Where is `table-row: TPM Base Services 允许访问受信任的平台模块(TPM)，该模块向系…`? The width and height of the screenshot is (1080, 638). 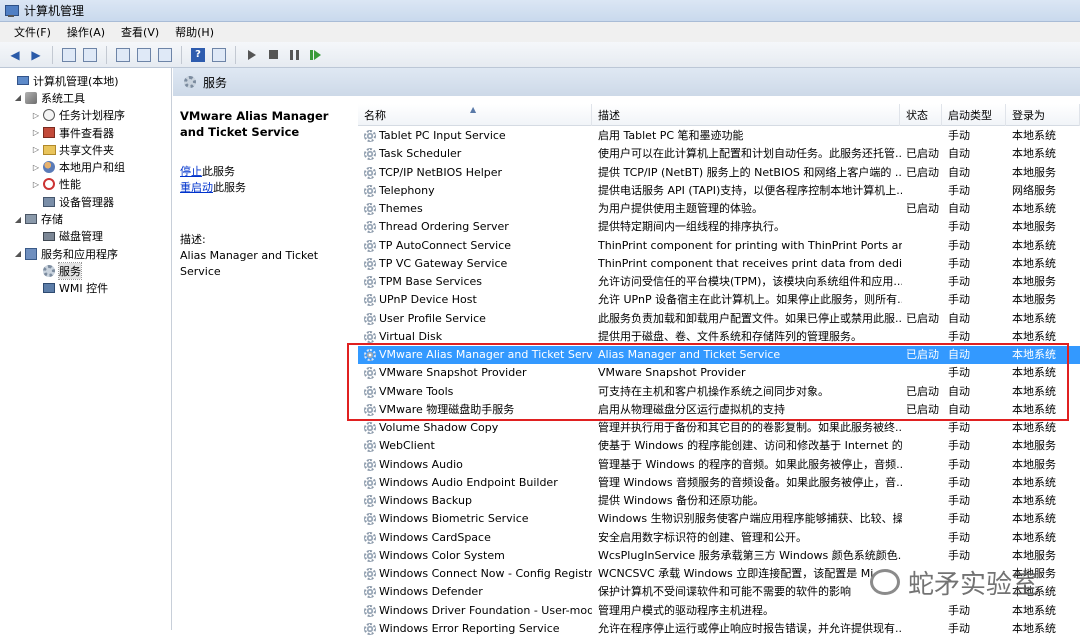
table-row: TPM Base Services 允许访问受信任的平台模块(TPM)，该模块向系… is located at coordinates (719, 282).